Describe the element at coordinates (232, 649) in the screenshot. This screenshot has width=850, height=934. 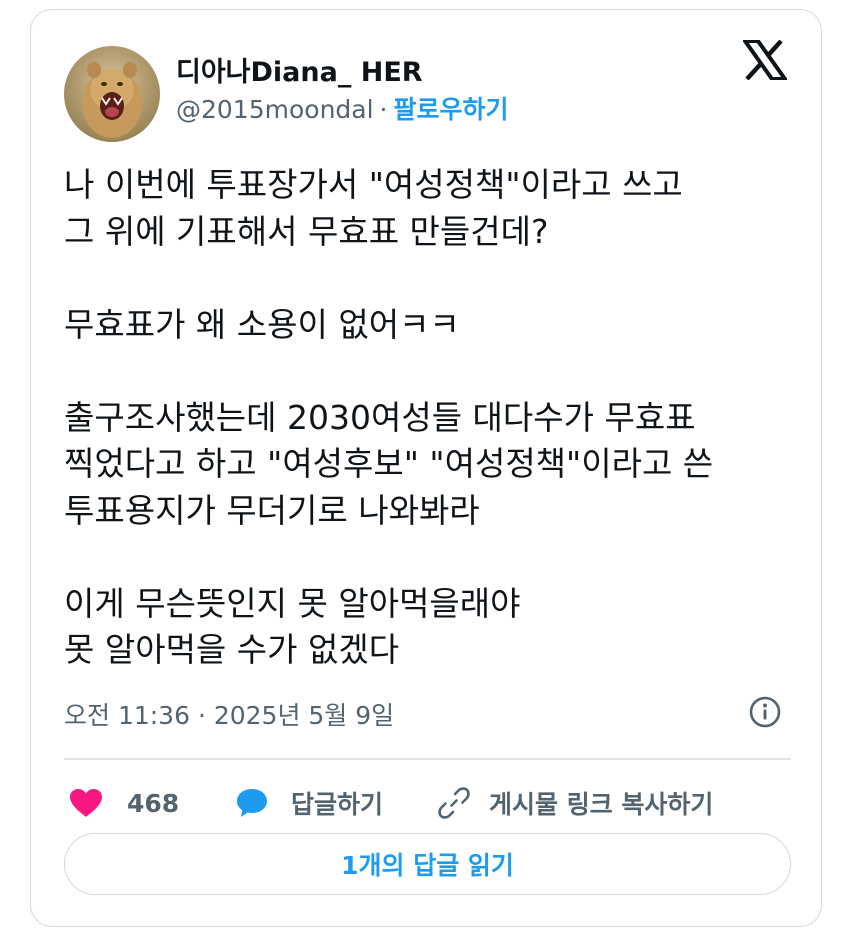
I see `tweet-text-line: 못 알아먹을 수가 없겠다` at that location.